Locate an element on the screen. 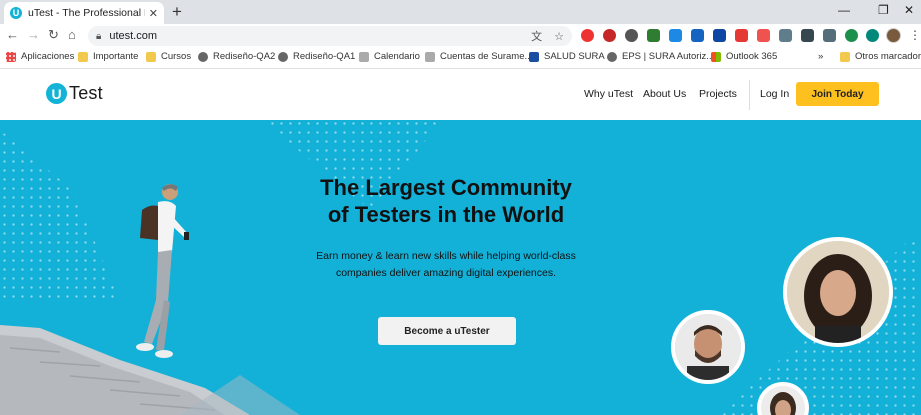 Image resolution: width=921 pixels, height=415 pixels. utest-logo: U Test is located at coordinates (74, 93).